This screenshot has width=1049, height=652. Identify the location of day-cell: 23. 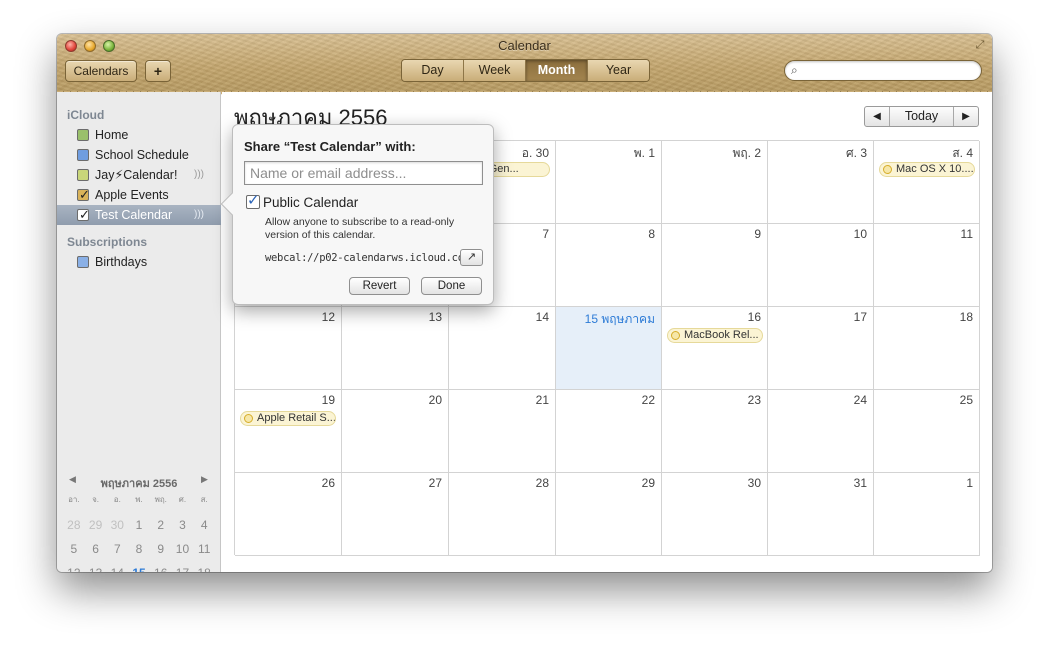
(715, 431).